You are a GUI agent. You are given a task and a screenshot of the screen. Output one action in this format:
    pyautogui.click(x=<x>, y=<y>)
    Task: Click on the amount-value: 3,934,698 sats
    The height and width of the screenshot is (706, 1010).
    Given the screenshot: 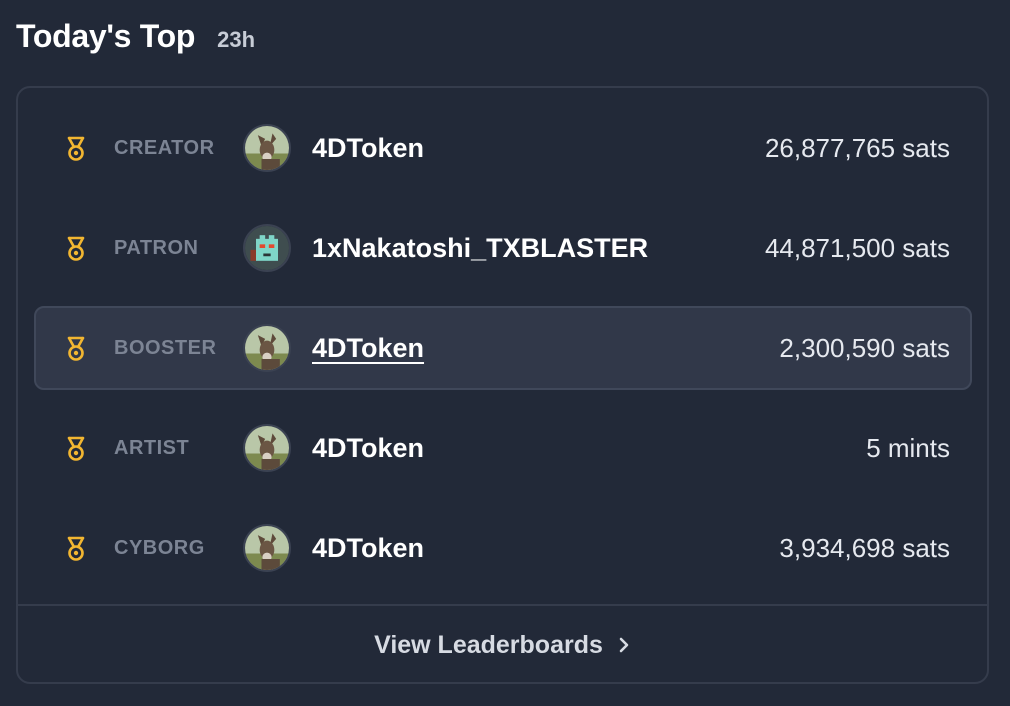 What is the action you would take?
    pyautogui.click(x=864, y=547)
    